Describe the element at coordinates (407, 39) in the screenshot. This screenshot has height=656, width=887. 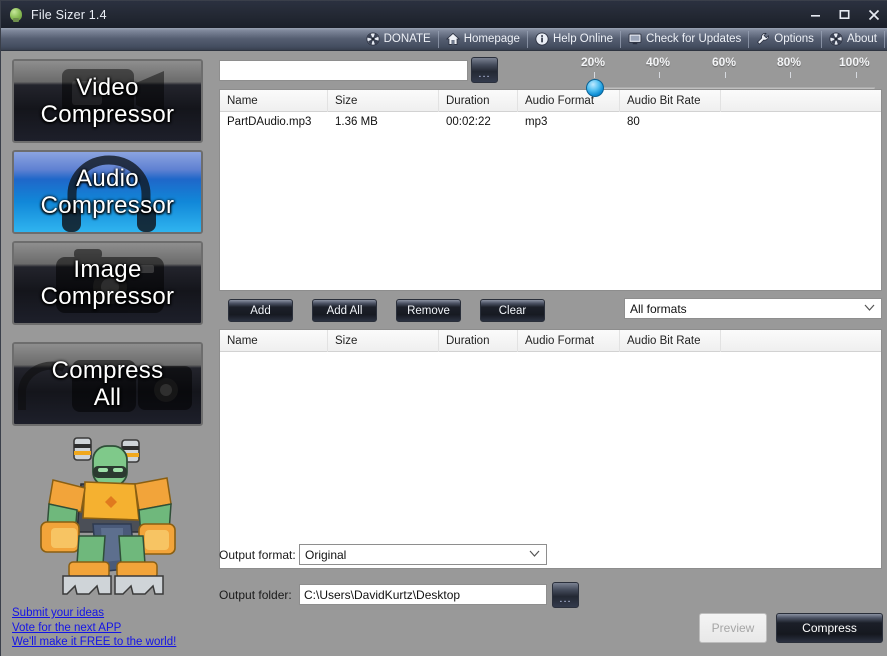
I see `toolbar-label-donate: DONATE` at that location.